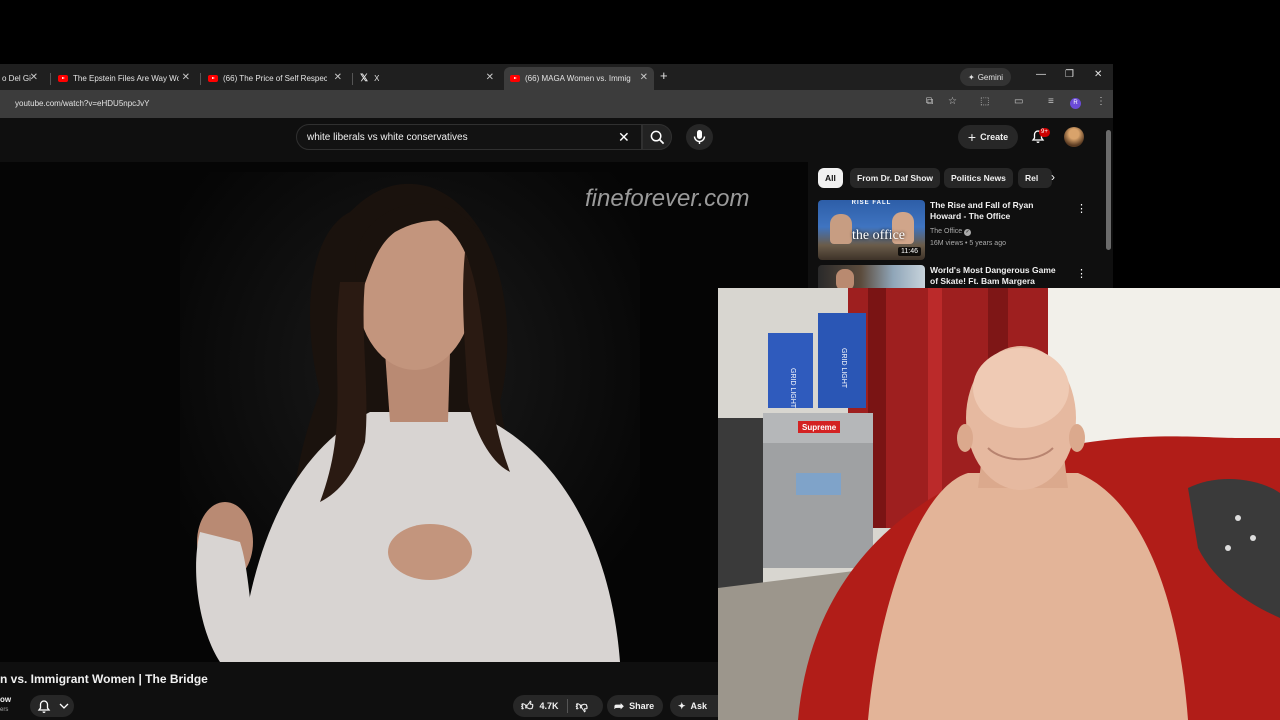 The height and width of the screenshot is (720, 1280). I want to click on tab-1: The Epstein Files Are Way Wors ✕, so click(124, 78).